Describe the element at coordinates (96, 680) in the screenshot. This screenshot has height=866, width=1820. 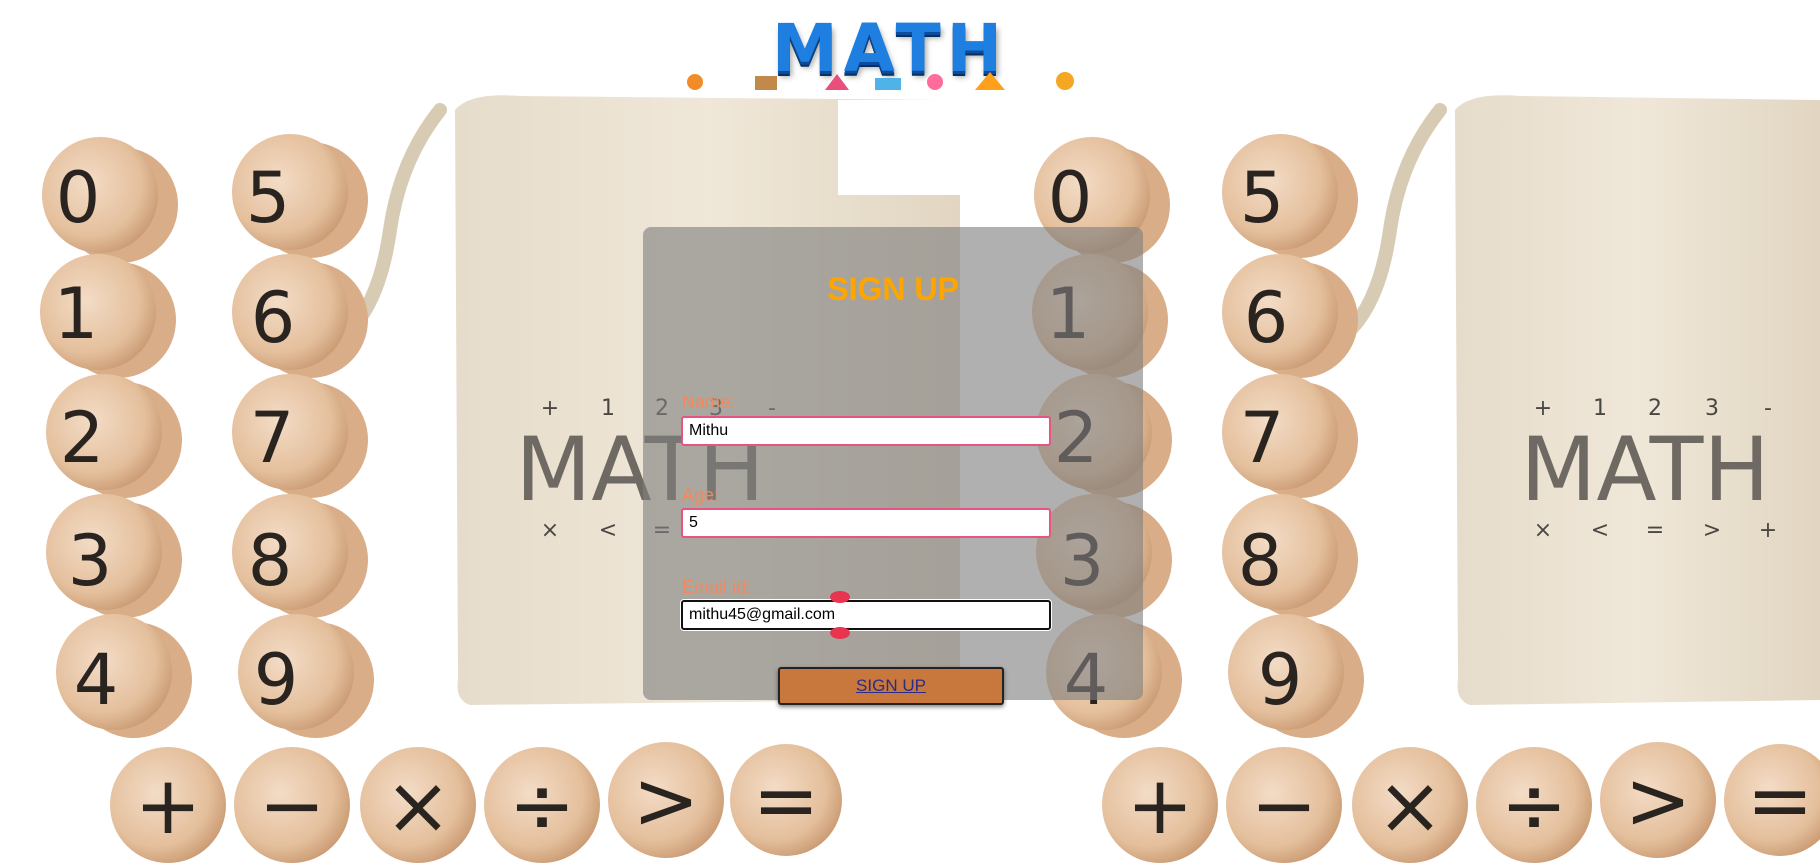
I see `svg-text: 4` at that location.